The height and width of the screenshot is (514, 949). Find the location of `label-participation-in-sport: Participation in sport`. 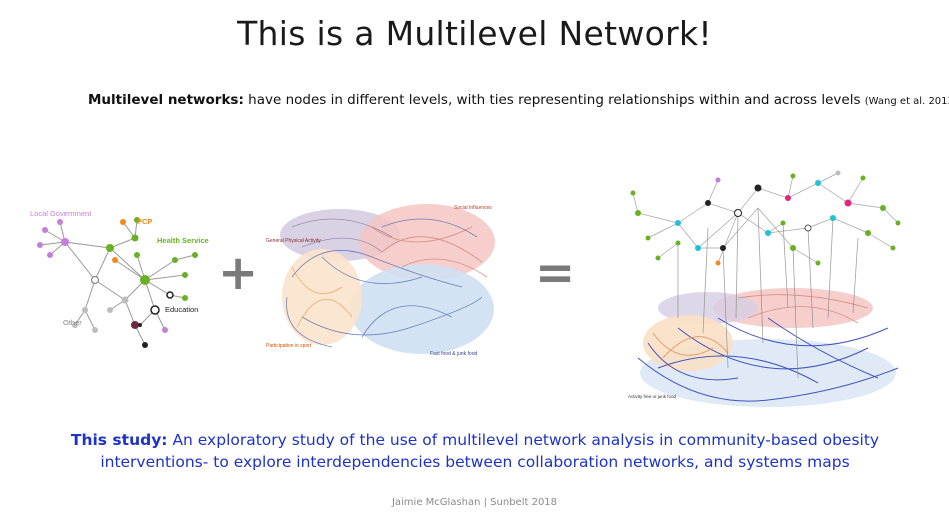

label-participation-in-sport: Participation in sport is located at coordinates (289, 346).